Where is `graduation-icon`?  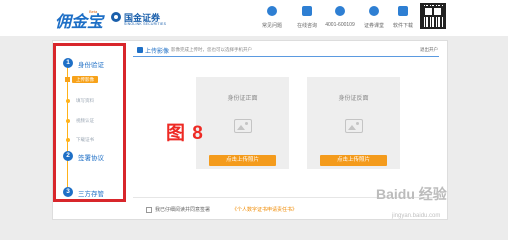 graduation-icon is located at coordinates (374, 11).